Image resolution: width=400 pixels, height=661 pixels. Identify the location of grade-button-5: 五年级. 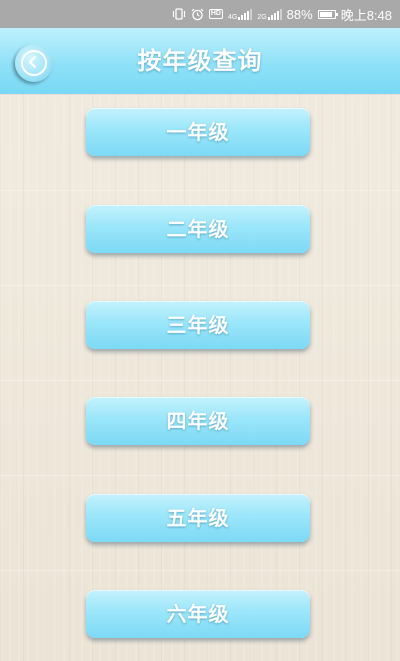
(198, 518).